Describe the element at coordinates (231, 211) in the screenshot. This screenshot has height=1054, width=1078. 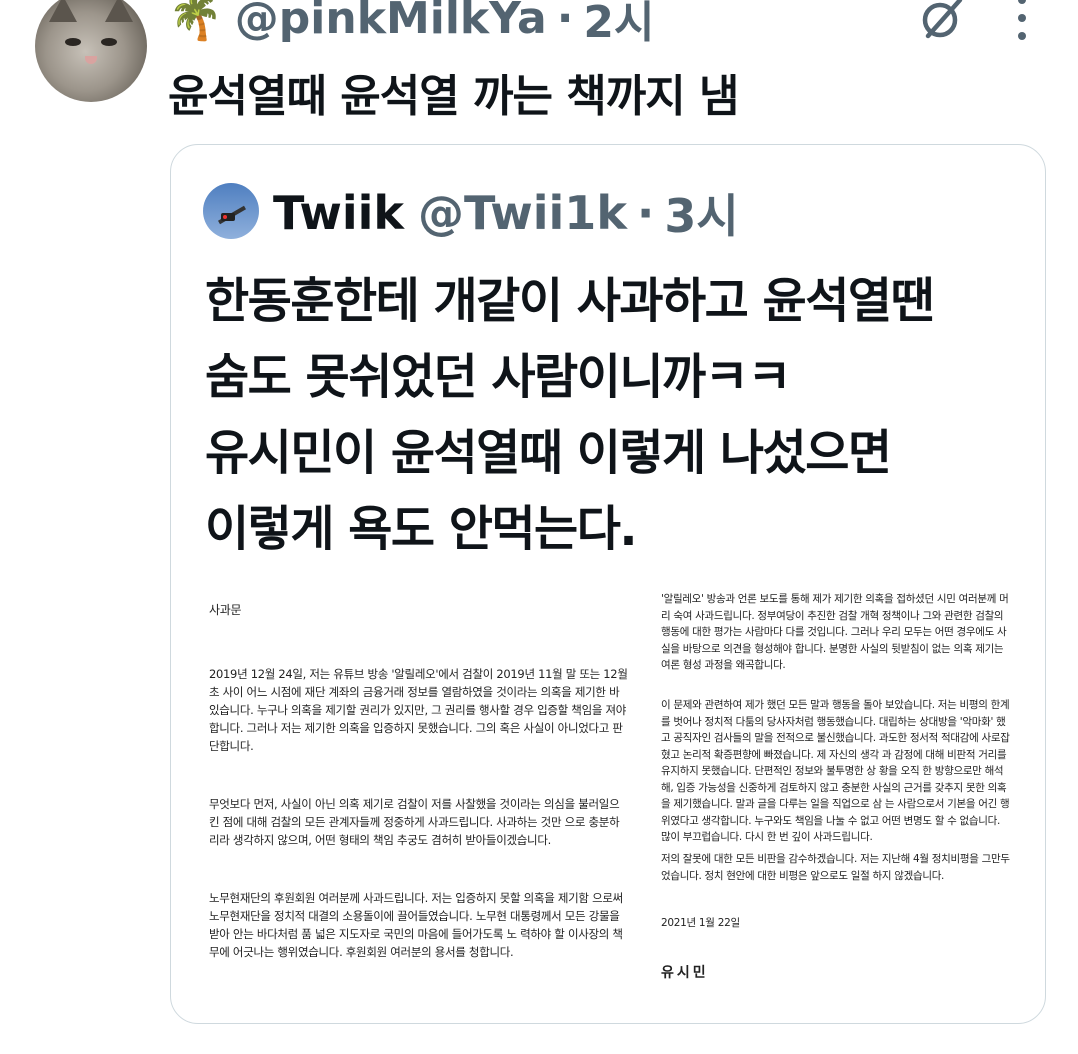
I see `traffic-light-avatar` at that location.